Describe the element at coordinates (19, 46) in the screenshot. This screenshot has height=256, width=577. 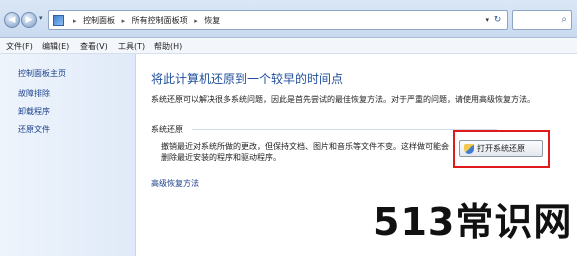
I see `menu-file: 文件(F)` at that location.